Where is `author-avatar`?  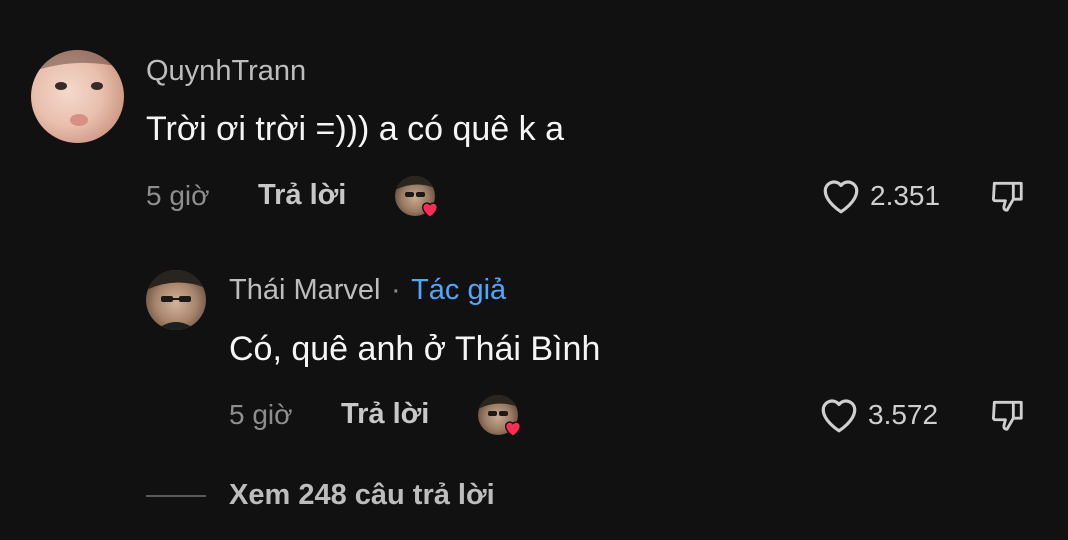 author-avatar is located at coordinates (176, 300).